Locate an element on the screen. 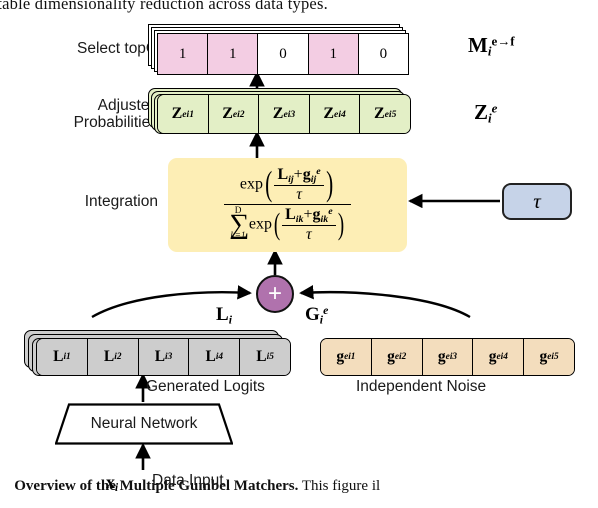  noise-cell: g e i4 is located at coordinates (499, 357).